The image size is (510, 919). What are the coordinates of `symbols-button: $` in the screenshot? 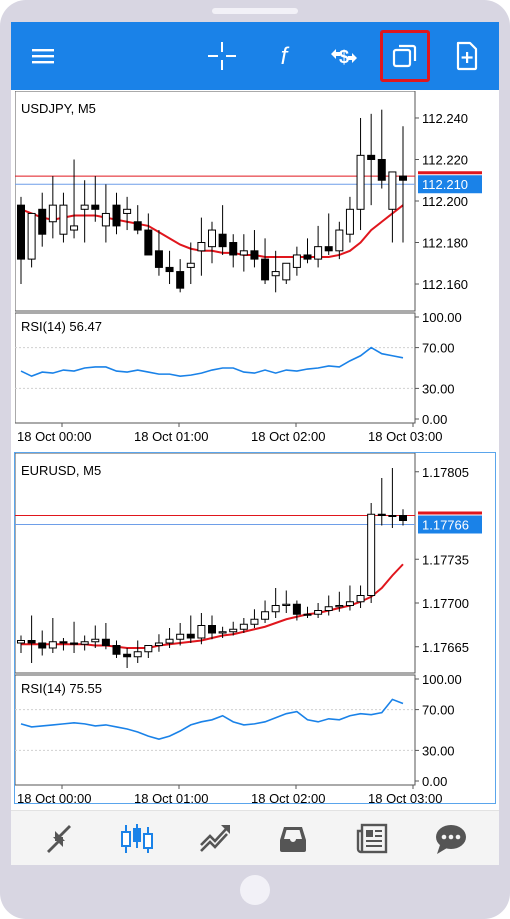 It's located at (344, 56).